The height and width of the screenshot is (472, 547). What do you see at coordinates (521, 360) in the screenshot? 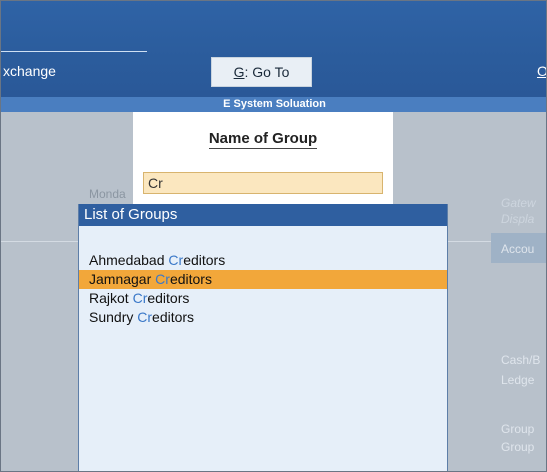
I see `ghost-text-right-4: Cash/B` at bounding box center [521, 360].